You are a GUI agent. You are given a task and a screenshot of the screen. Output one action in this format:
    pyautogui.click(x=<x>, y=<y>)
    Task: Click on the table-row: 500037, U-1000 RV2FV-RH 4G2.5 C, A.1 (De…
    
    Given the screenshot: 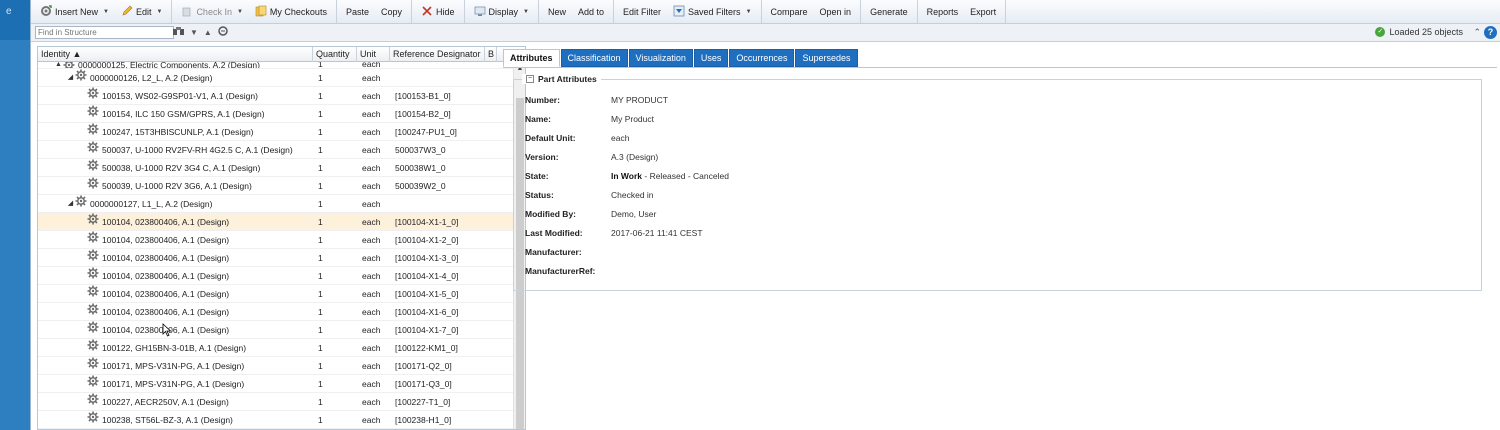 What is the action you would take?
    pyautogui.click(x=276, y=150)
    